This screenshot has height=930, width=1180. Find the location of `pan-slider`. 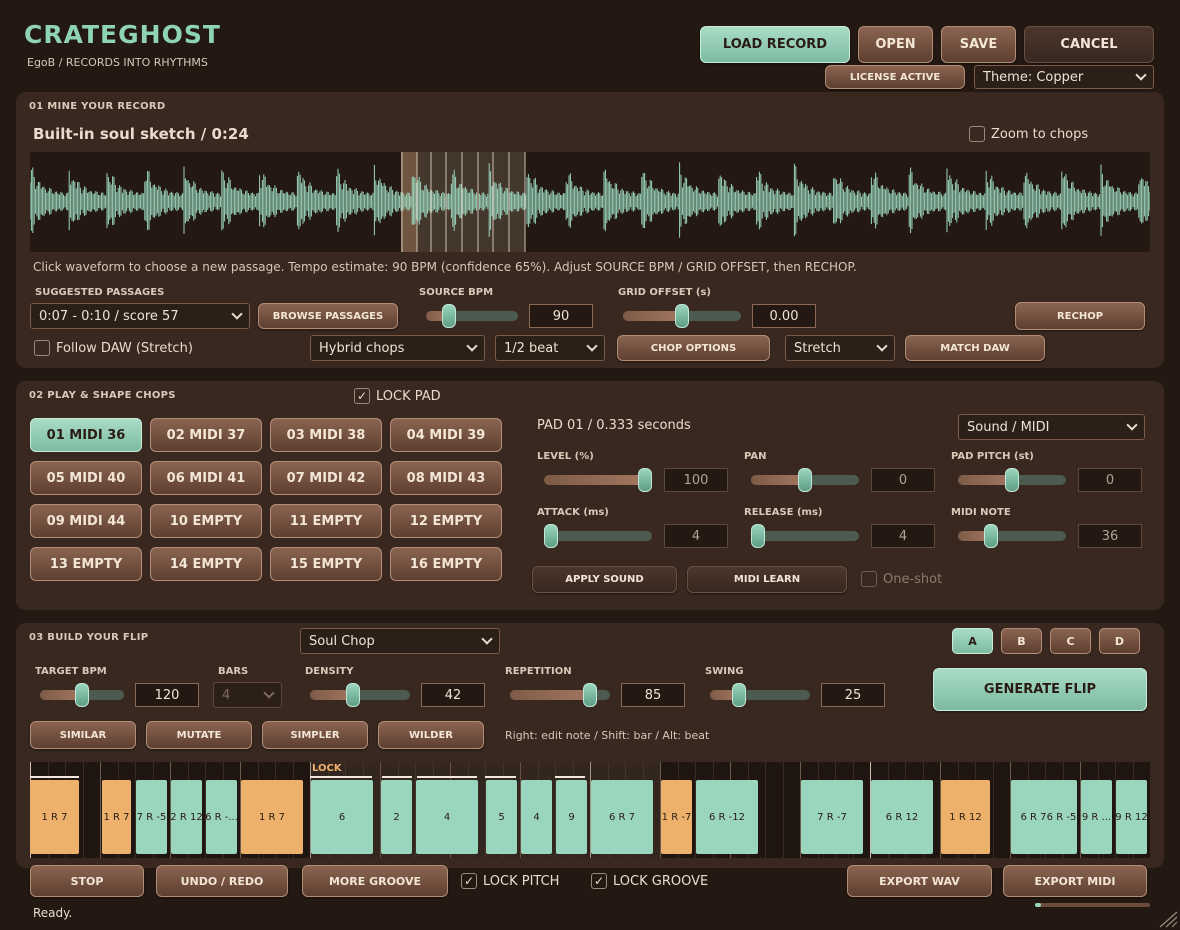

pan-slider is located at coordinates (805, 480).